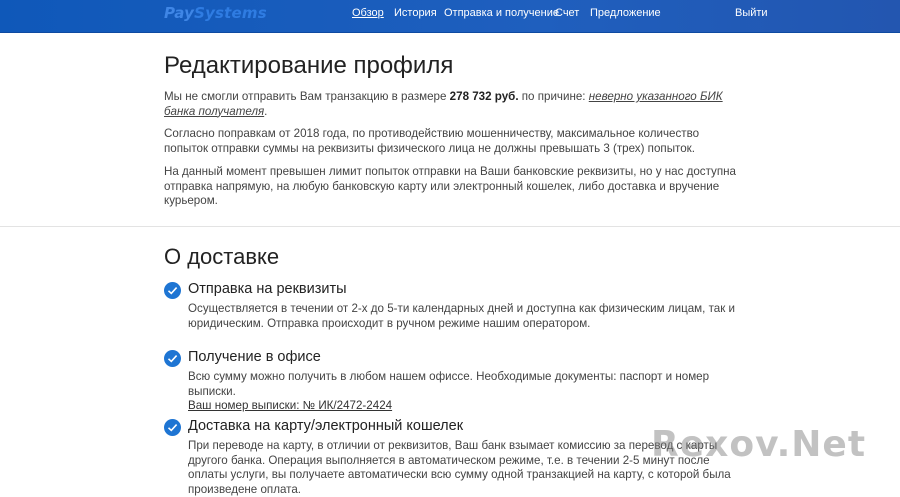 Image resolution: width=900 pixels, height=497 pixels. What do you see at coordinates (501, 13) in the screenshot?
I see `nav-send-receive: Отправка и получение` at bounding box center [501, 13].